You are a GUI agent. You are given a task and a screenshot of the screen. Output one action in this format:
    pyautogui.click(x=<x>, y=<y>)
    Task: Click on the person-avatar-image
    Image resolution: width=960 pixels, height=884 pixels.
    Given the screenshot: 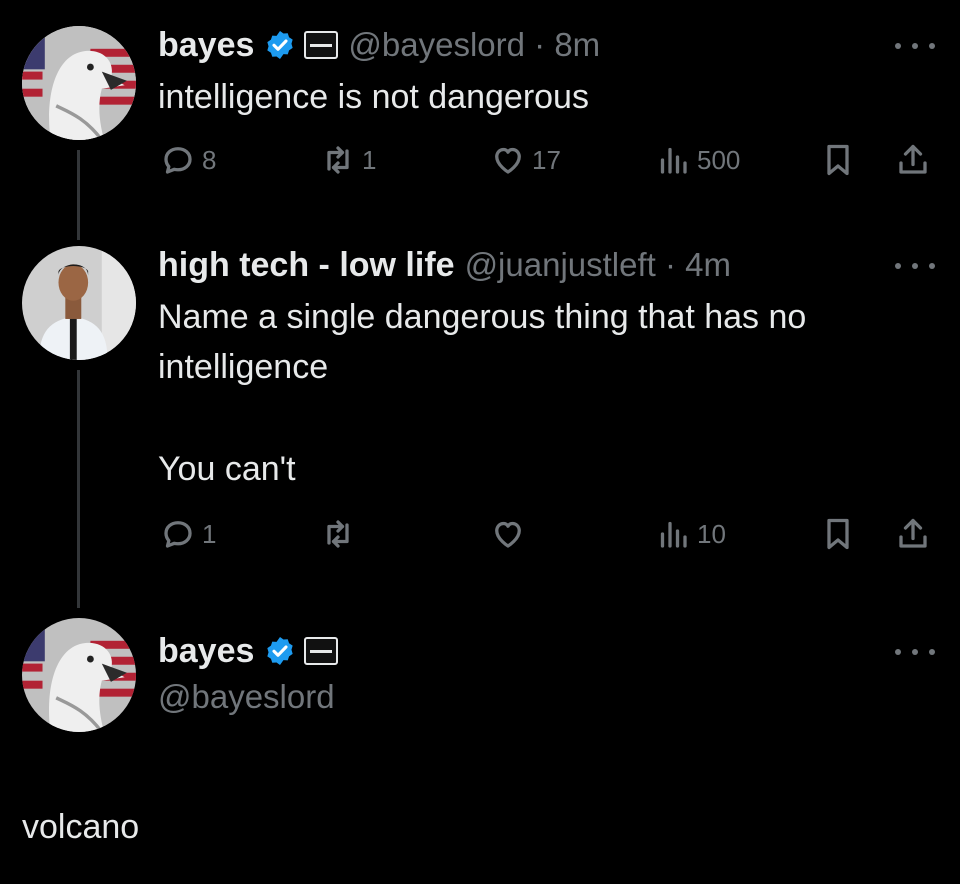 What is the action you would take?
    pyautogui.click(x=79, y=303)
    